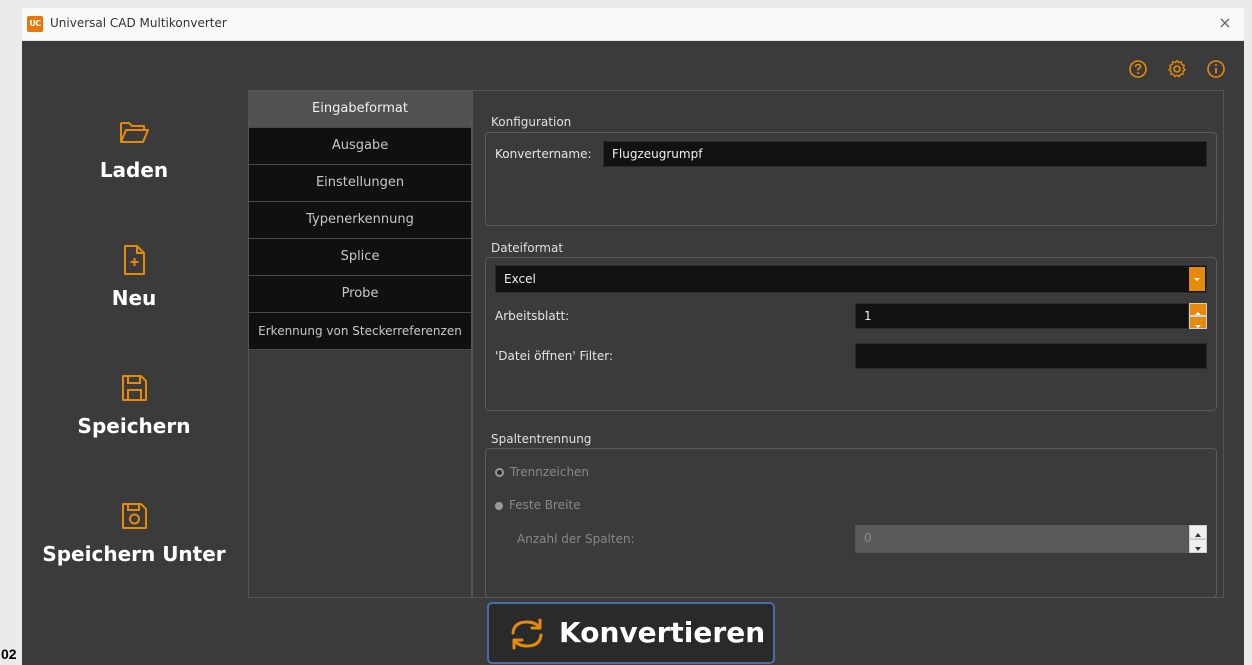 This screenshot has width=1252, height=665. What do you see at coordinates (360, 331) in the screenshot?
I see `tab-erkennung-steckerreferenzen: Erkennung von Steckerreferenzen` at bounding box center [360, 331].